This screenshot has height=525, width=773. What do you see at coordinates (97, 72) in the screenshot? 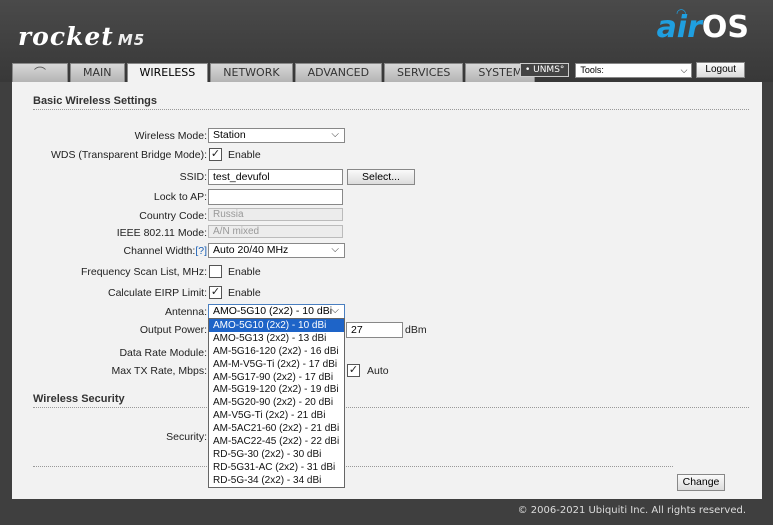
I see `tab-main: MAIN` at bounding box center [97, 72].